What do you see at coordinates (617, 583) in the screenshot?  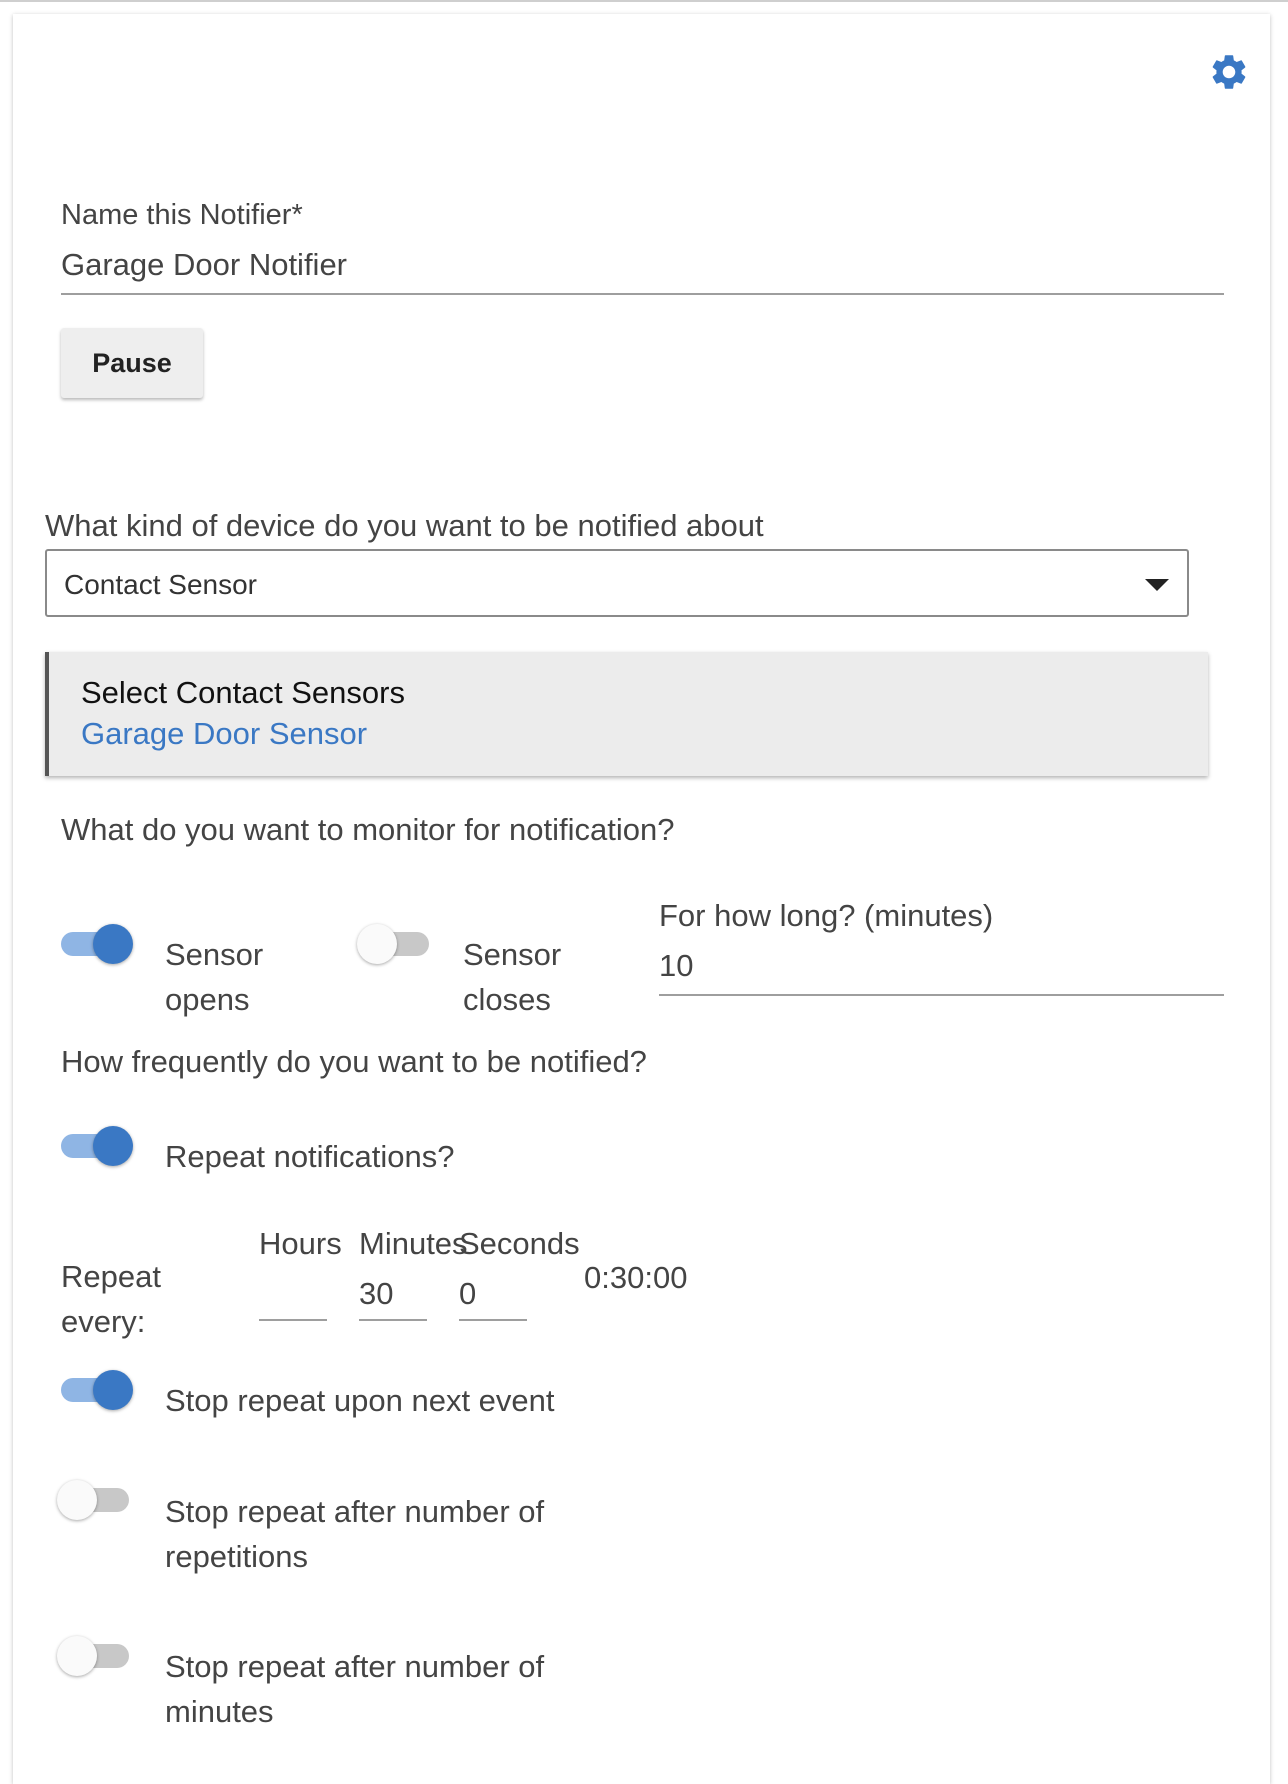 I see `device-type-select: Contact Sensor` at bounding box center [617, 583].